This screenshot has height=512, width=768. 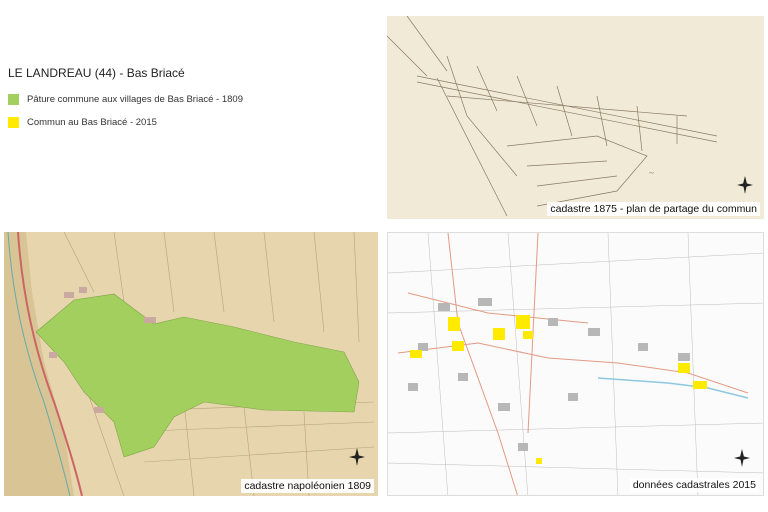 What do you see at coordinates (92, 122) in the screenshot?
I see `legend-label-2015: Commun au Bas Briacé - 2015` at bounding box center [92, 122].